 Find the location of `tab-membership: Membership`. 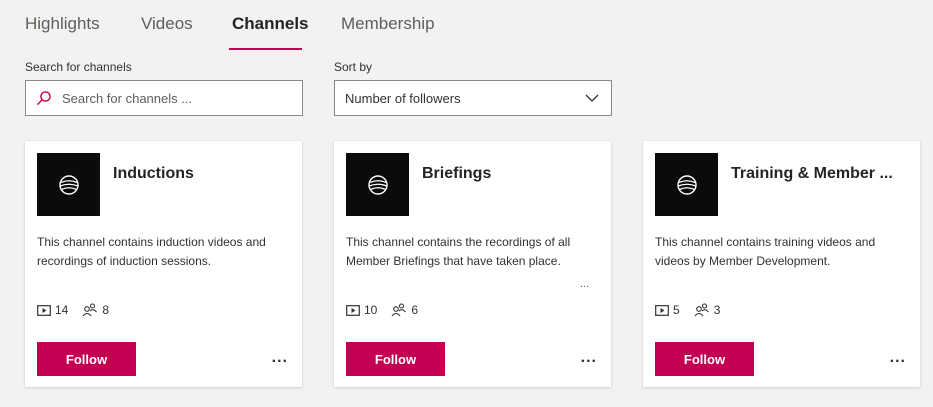

tab-membership: Membership is located at coordinates (388, 24).